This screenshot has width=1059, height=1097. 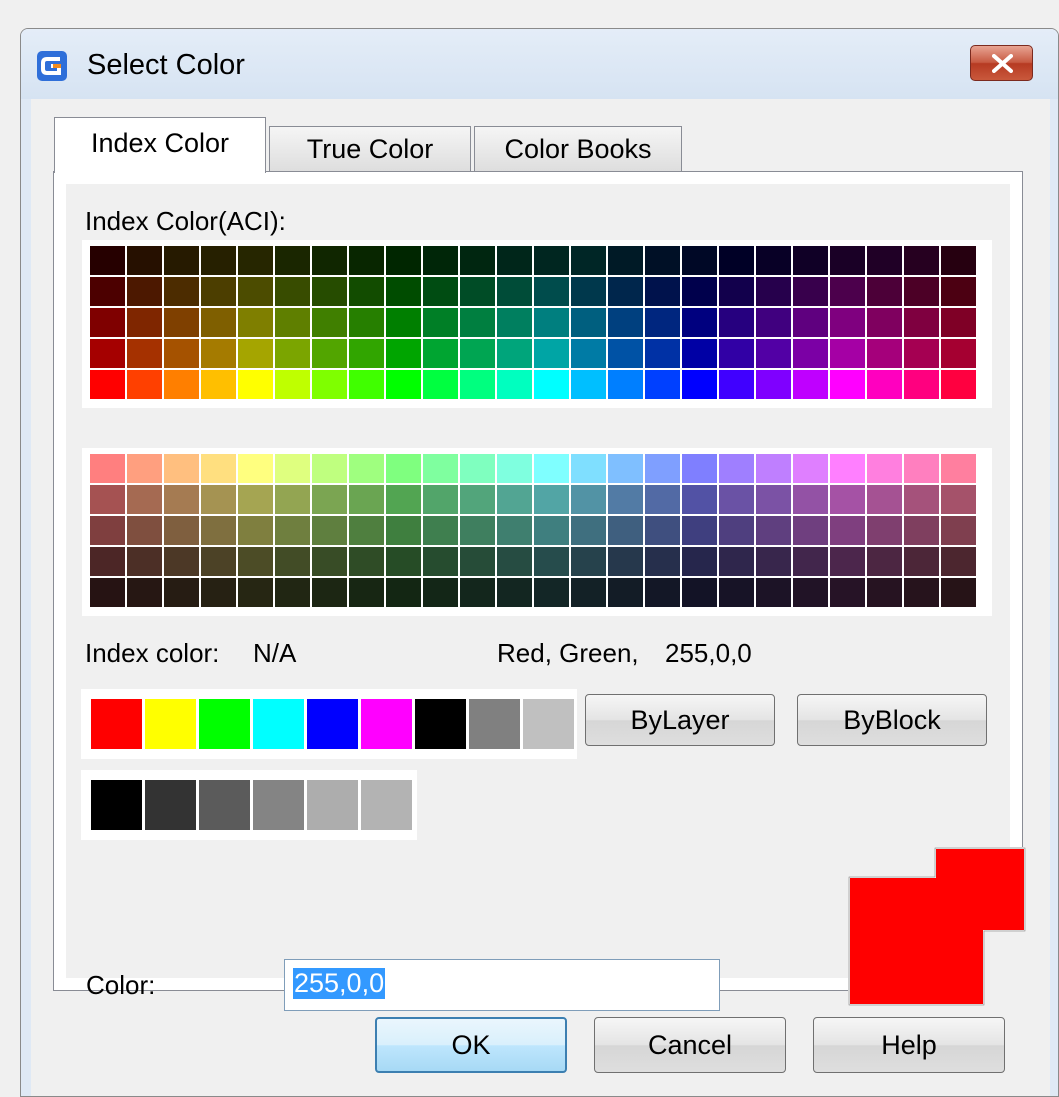 I want to click on close-button, so click(x=1001, y=63).